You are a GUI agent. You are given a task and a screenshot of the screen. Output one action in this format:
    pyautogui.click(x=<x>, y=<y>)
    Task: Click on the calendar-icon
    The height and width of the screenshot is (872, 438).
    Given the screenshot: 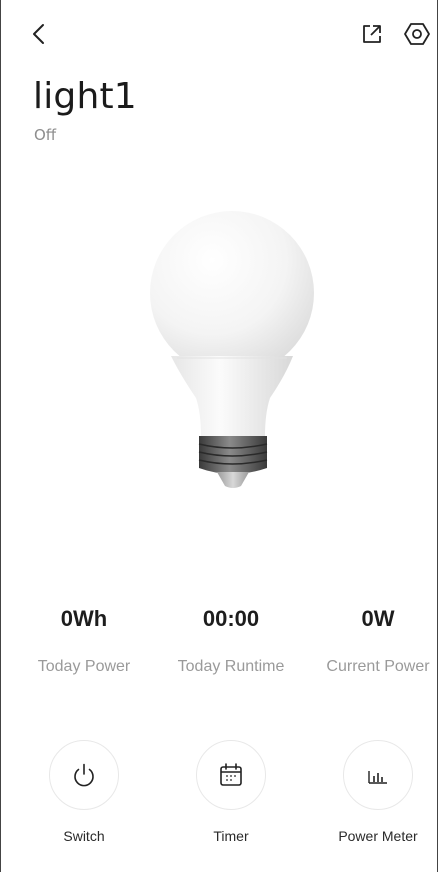 What is the action you would take?
    pyautogui.click(x=231, y=774)
    